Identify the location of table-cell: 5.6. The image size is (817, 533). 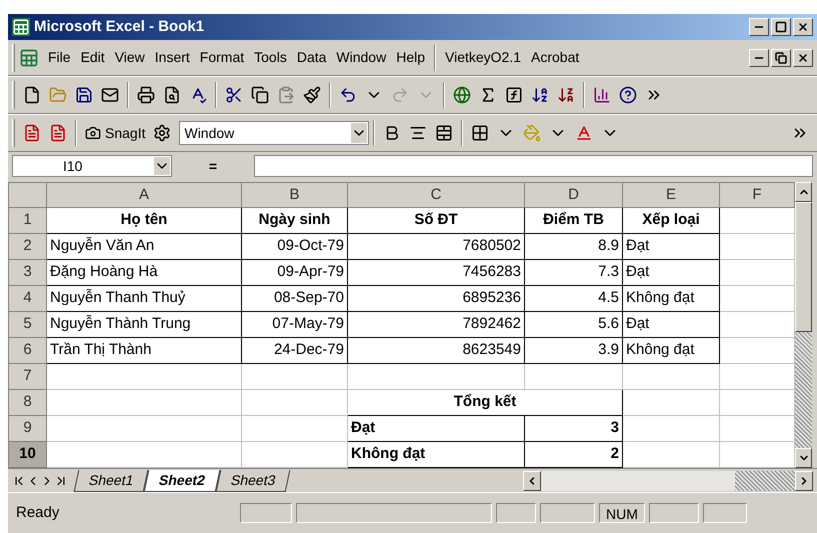
(573, 325).